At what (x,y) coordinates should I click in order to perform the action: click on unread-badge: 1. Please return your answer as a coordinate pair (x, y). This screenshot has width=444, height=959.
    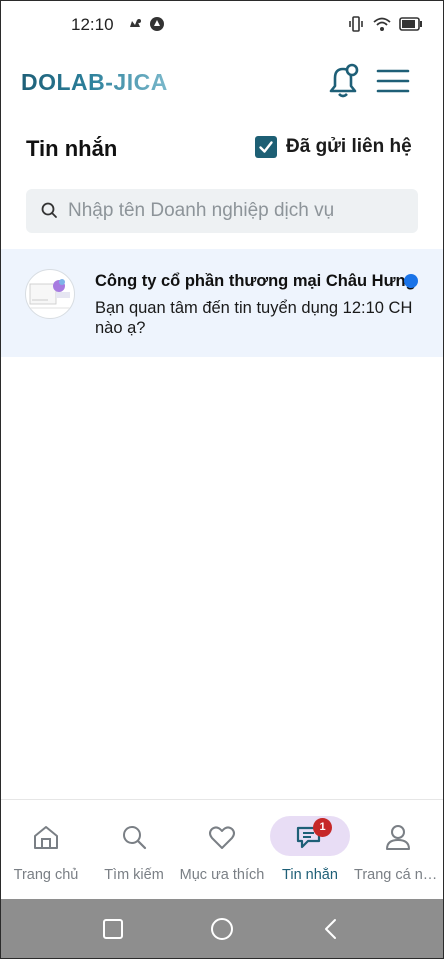
    Looking at the image, I should click on (322, 827).